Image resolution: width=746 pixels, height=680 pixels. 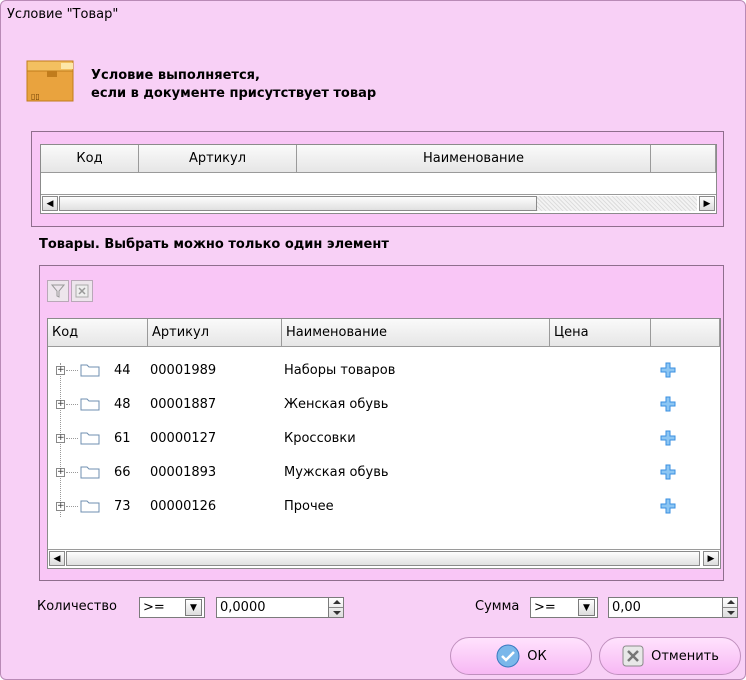 I want to click on cell-article: 00000127, so click(x=183, y=438).